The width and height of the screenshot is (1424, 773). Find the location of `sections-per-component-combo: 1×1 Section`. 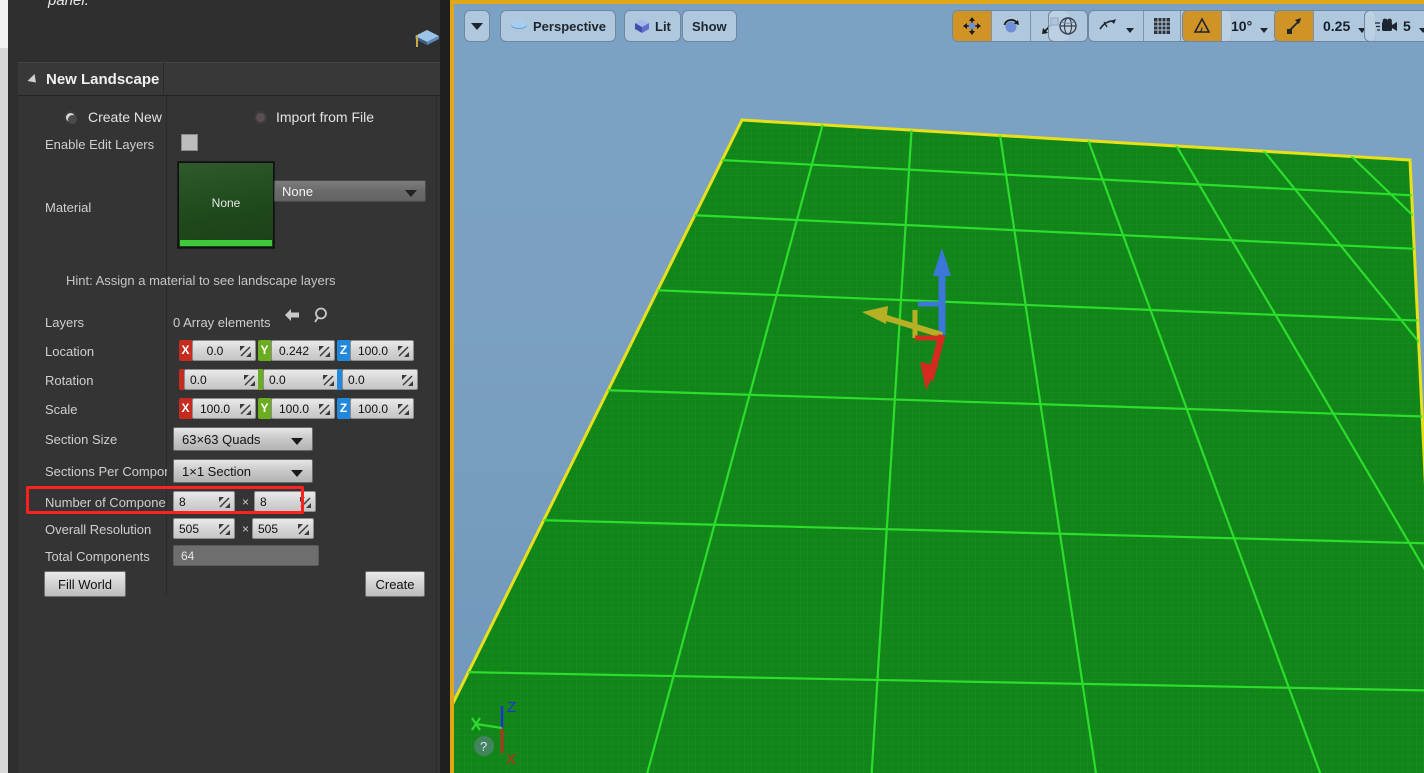

sections-per-component-combo: 1×1 Section is located at coordinates (243, 471).